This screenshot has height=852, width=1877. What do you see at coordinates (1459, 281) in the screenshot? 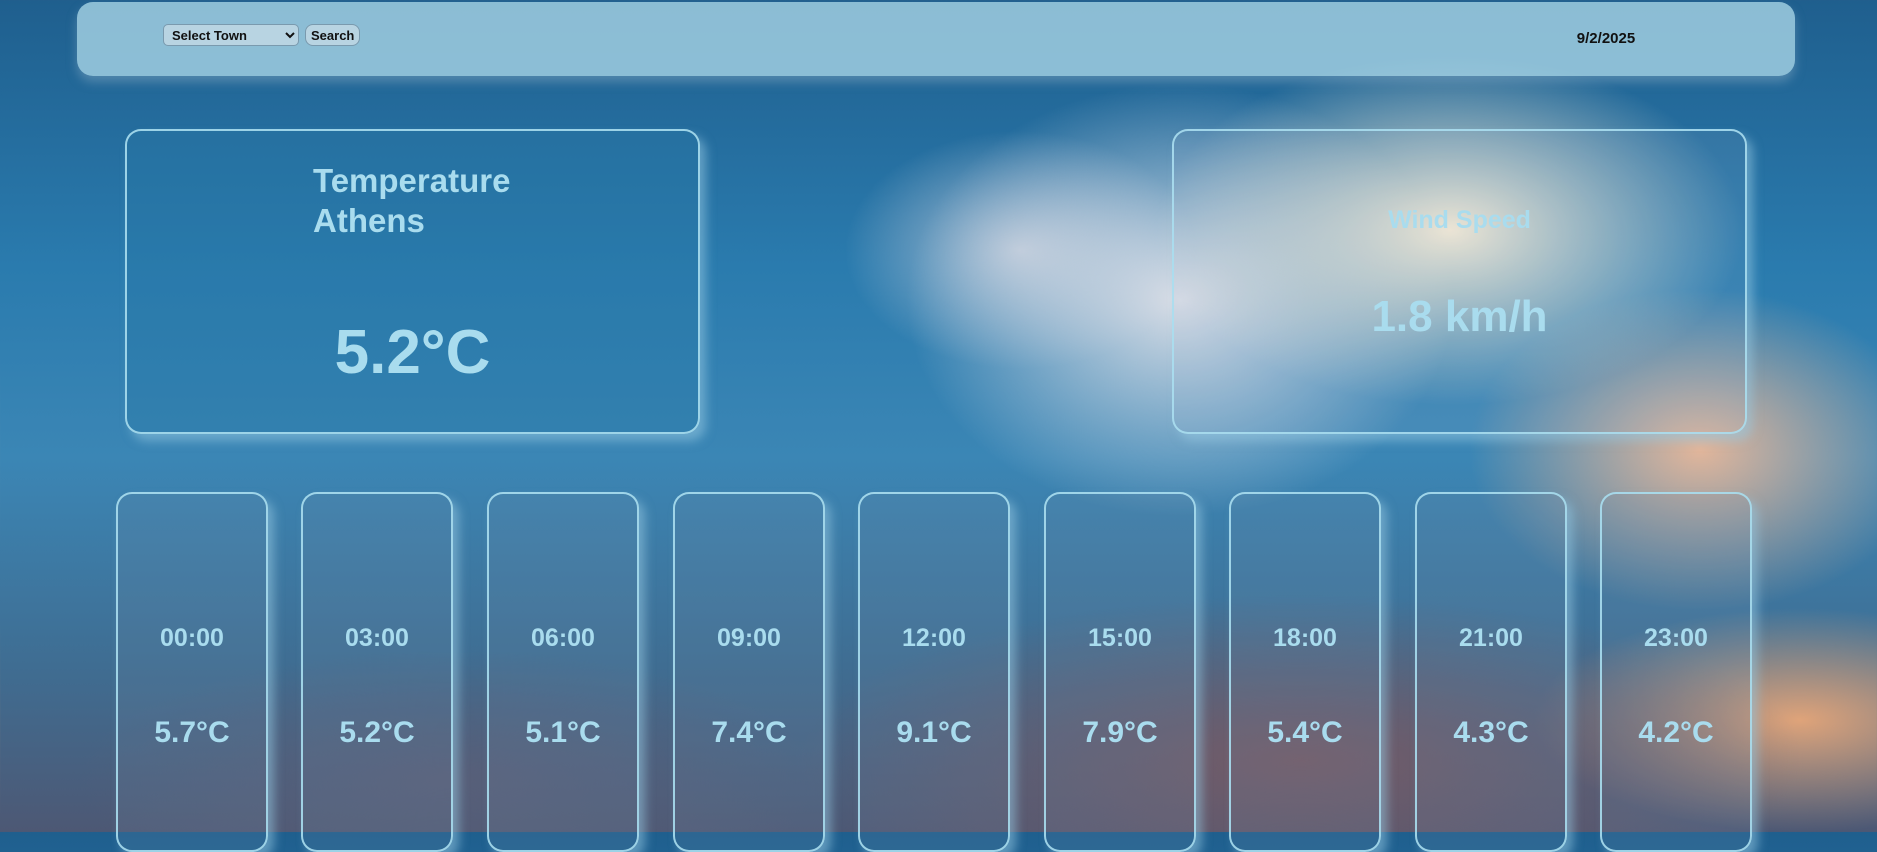
I see `wind-speed-card: Wind Speed 1.8 km/h` at bounding box center [1459, 281].